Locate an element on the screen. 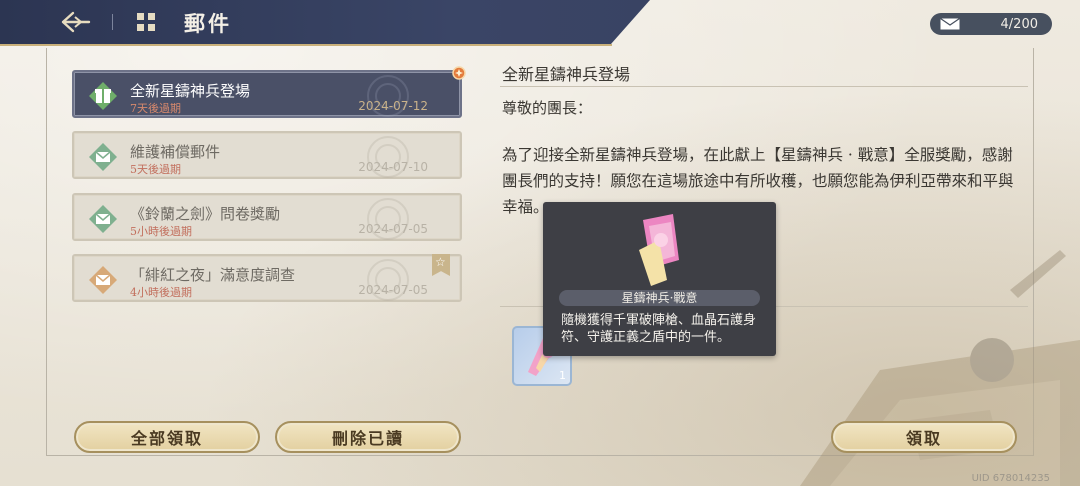 The width and height of the screenshot is (1080, 486). item-tooltip: 星鑄神兵·戰意 隨機獲得千軍破陣槍、血晶石護身符、守護正義之盾中的一件。 is located at coordinates (659, 279).